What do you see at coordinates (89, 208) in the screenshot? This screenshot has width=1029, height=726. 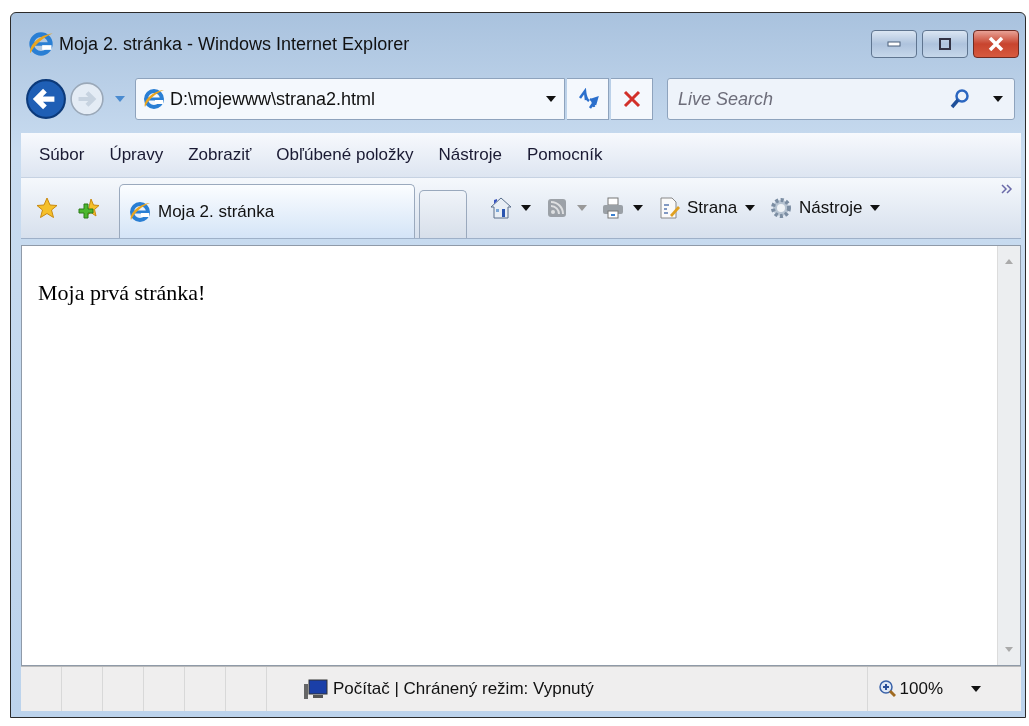 I see `add-favorite-icon` at bounding box center [89, 208].